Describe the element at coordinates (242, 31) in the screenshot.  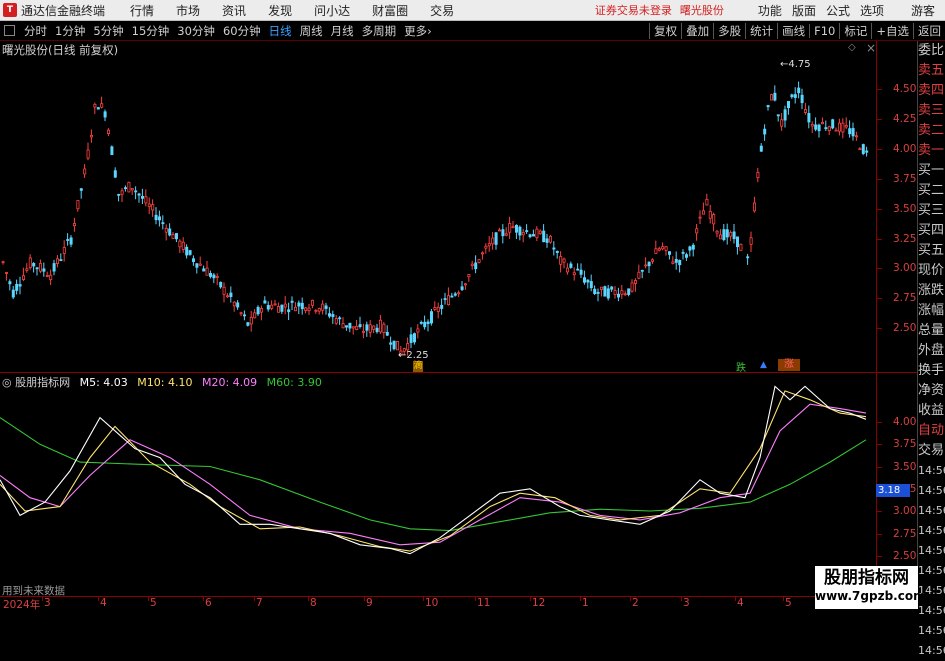
I see `period-tab-60min: 60分钟` at that location.